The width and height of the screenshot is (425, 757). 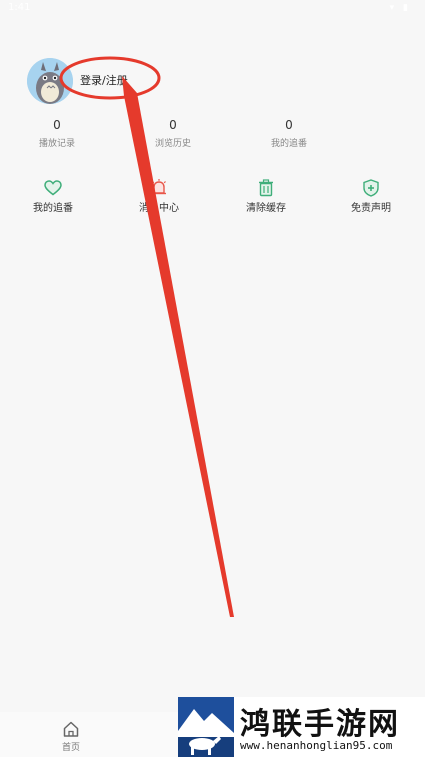 What do you see at coordinates (70, 748) in the screenshot?
I see `tab-home-label: 首页` at bounding box center [70, 748].